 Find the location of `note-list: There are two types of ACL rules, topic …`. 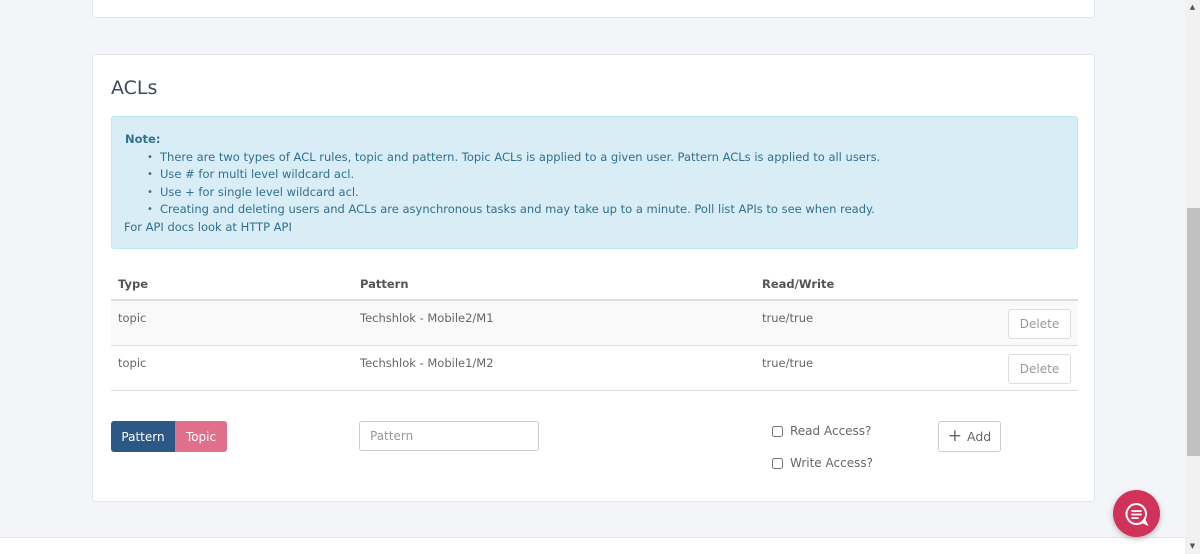

note-list: There are two types of ACL rules, topic … is located at coordinates (601, 184).